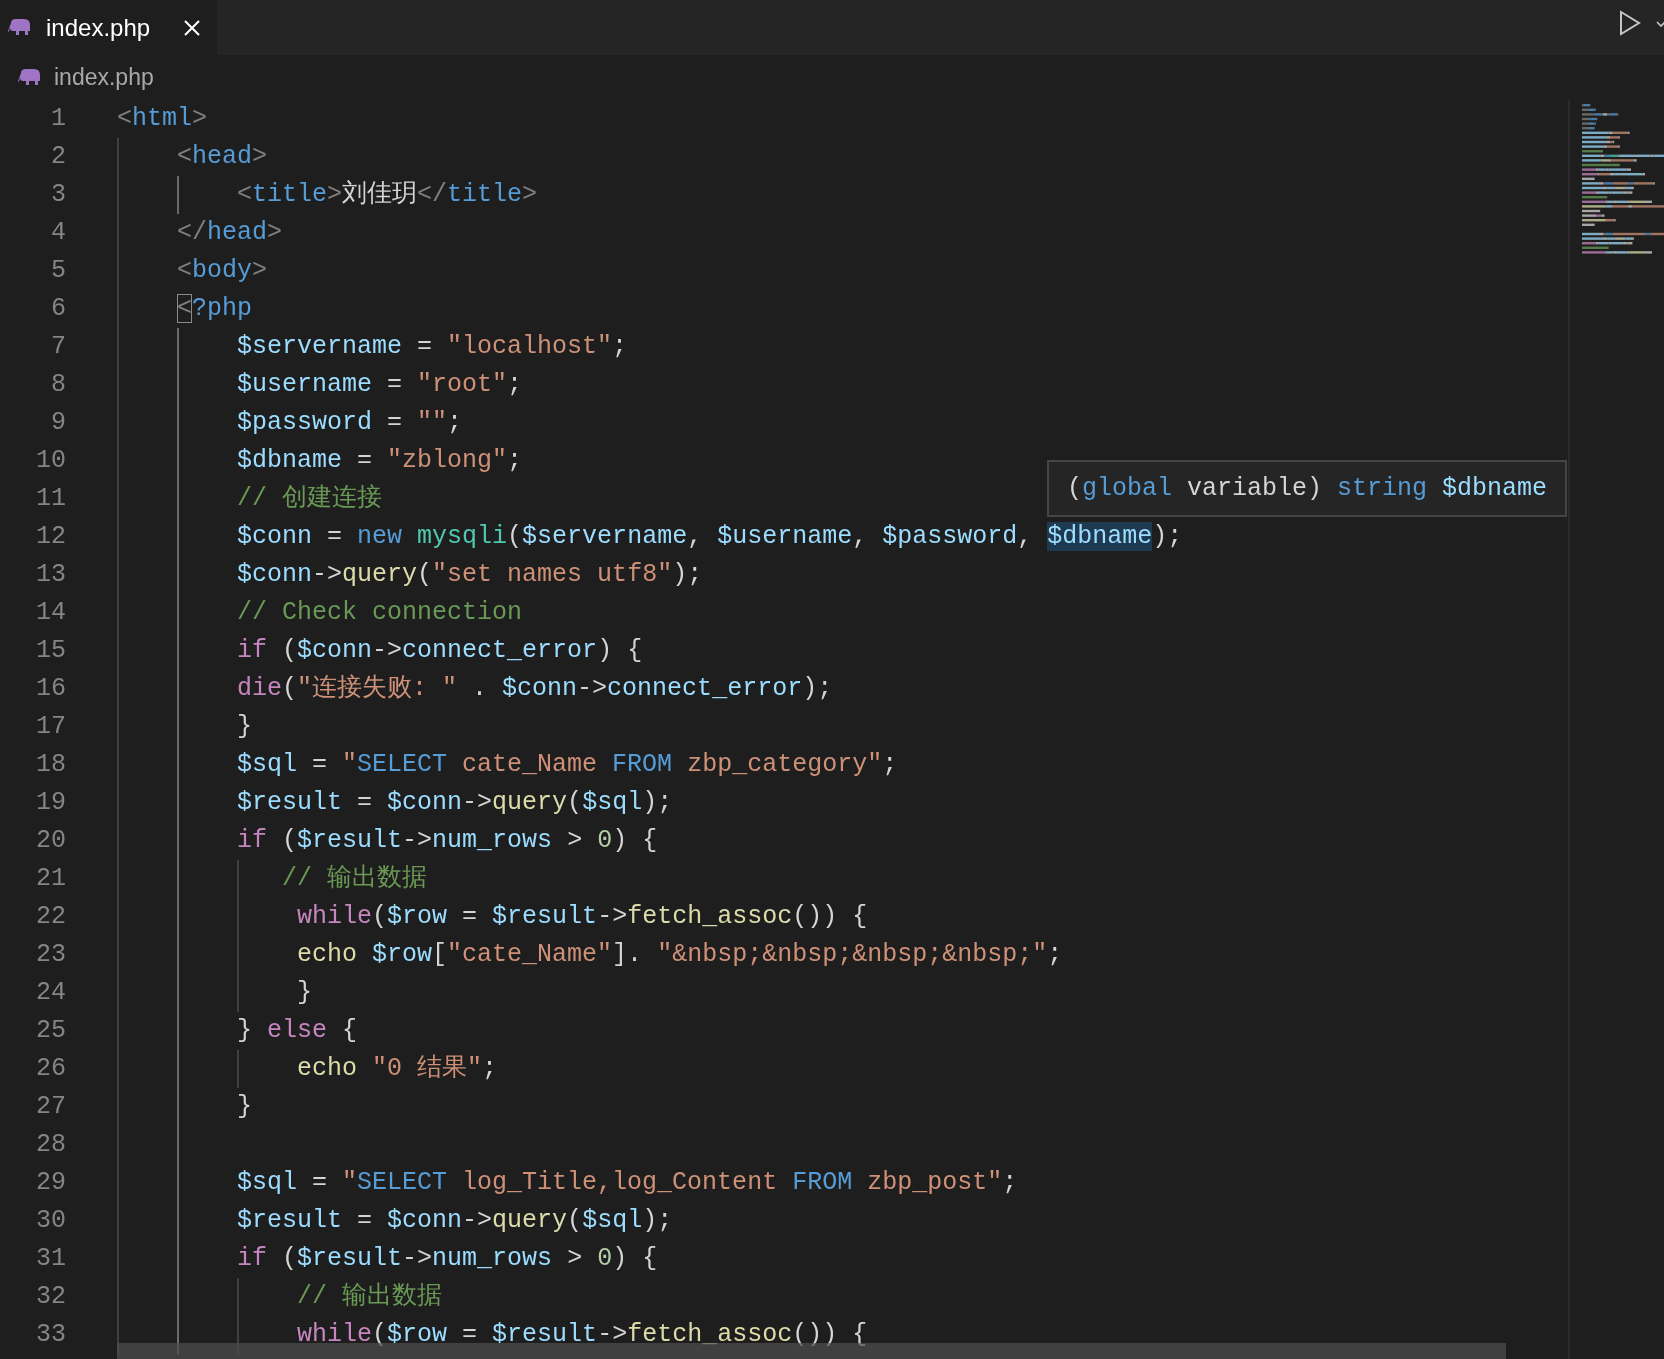  I want to click on code-line: // Check connection, so click(379, 613).